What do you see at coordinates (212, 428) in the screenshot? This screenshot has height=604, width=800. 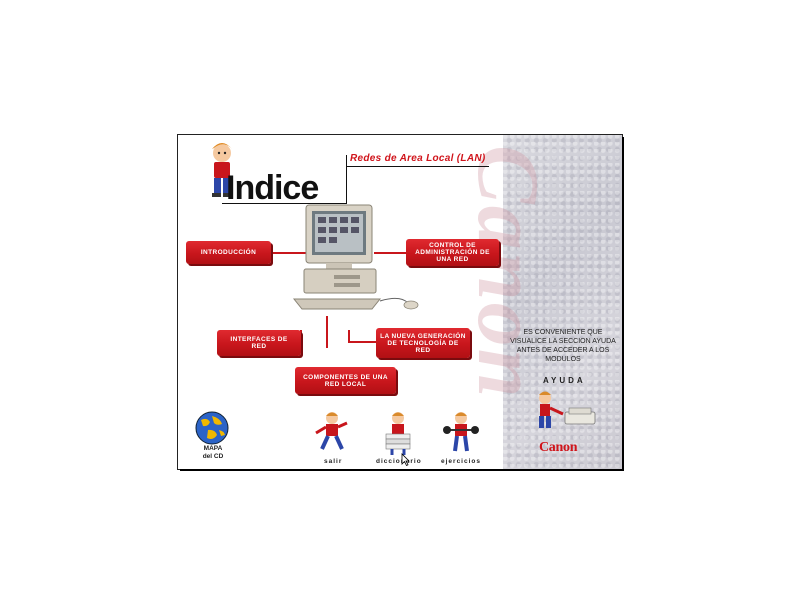 I see `globe-icon` at bounding box center [212, 428].